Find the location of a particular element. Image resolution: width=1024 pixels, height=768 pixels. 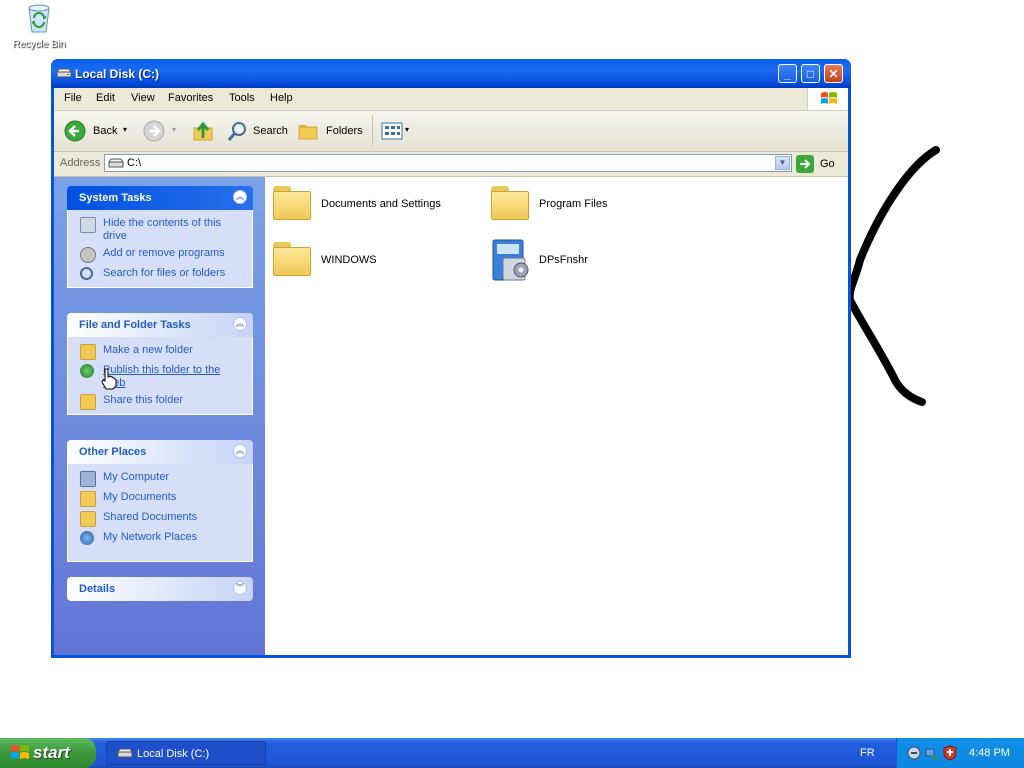

new-folder-icon is located at coordinates (88, 352).